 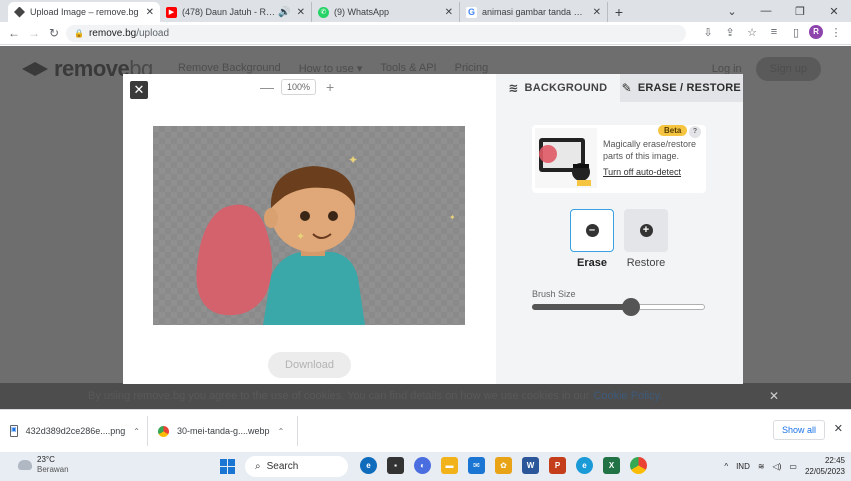 I want to click on modal-close-button: ✕, so click(x=139, y=90).